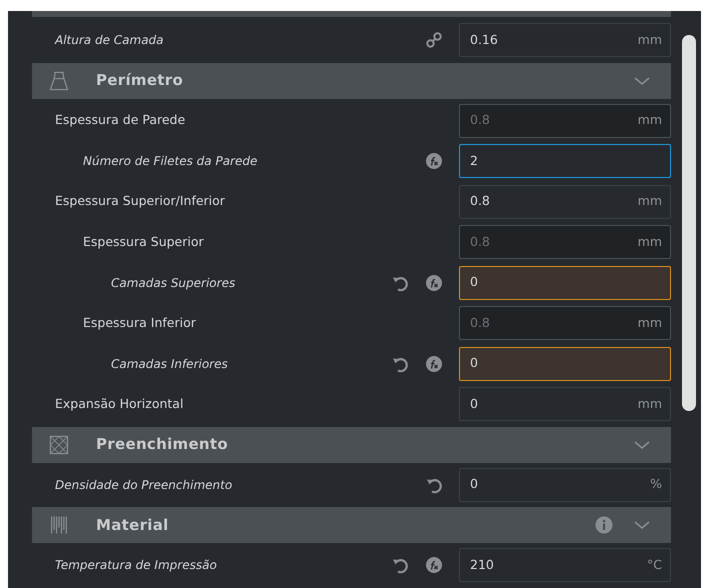 Image resolution: width=711 pixels, height=588 pixels. Describe the element at coordinates (119, 403) in the screenshot. I see `setting-label: Expansão Horizontal` at that location.